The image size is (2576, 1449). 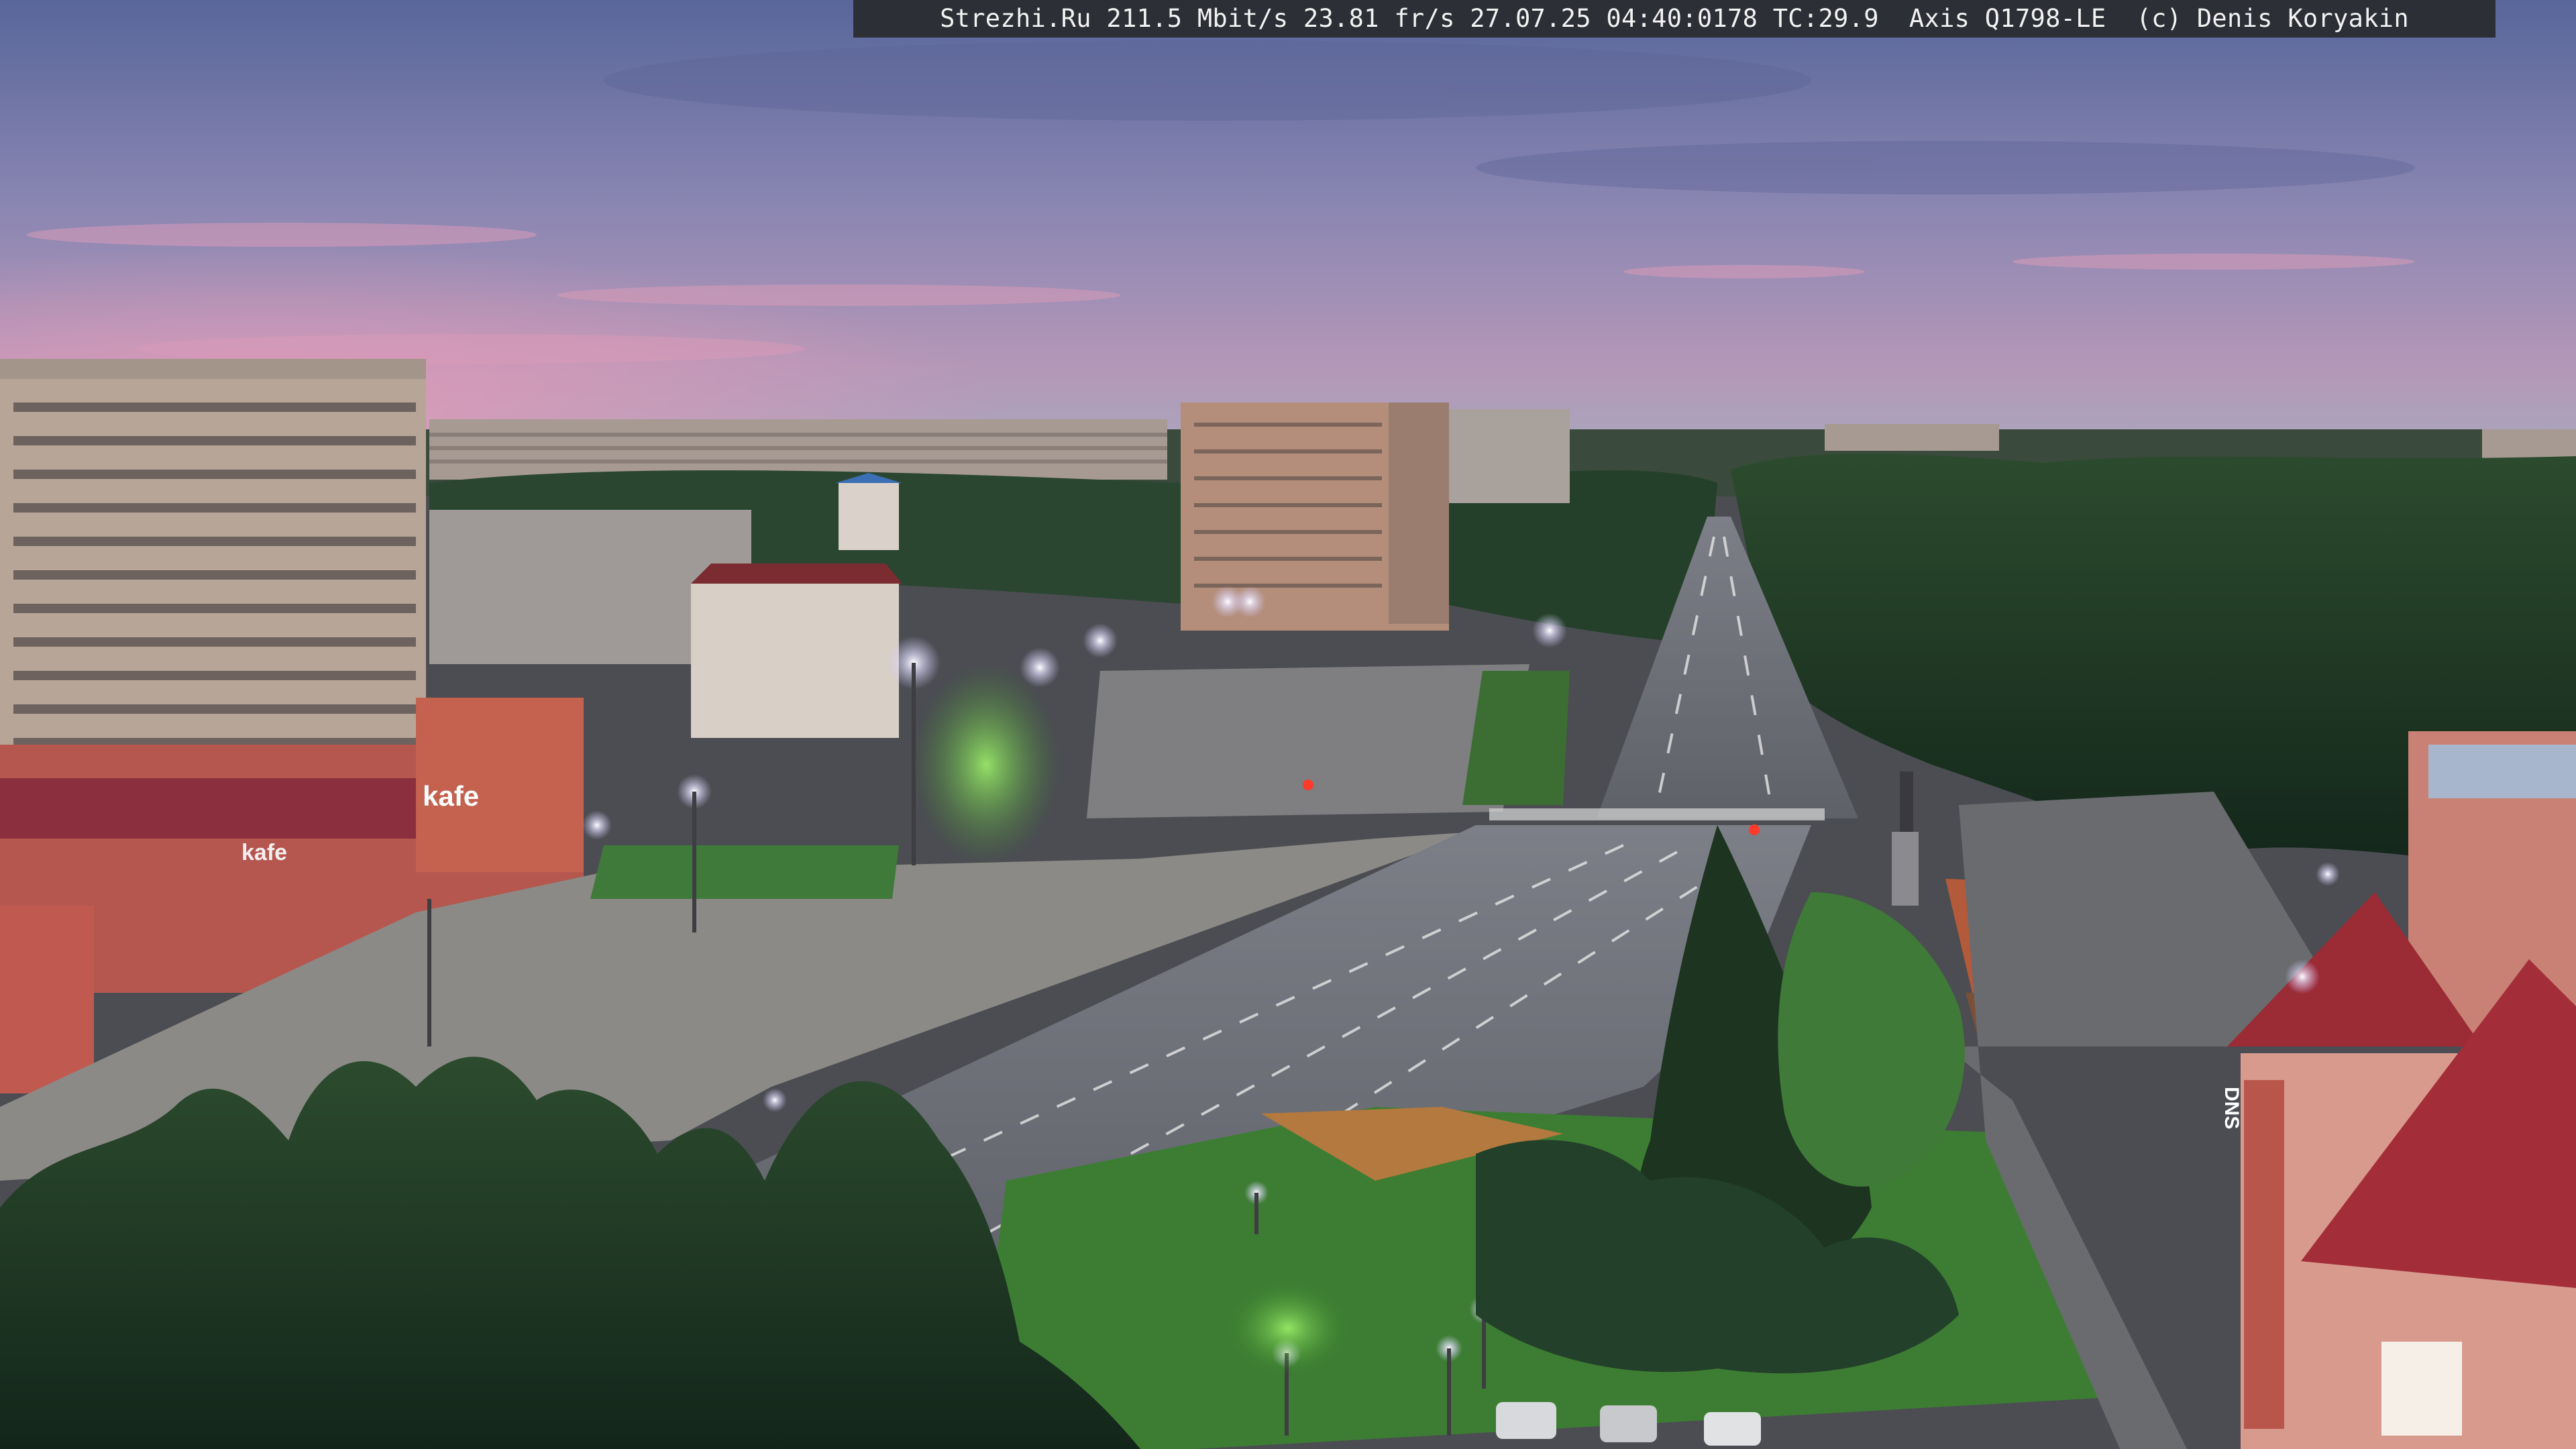 What do you see at coordinates (213, 573) in the screenshot?
I see `left-apartment-block` at bounding box center [213, 573].